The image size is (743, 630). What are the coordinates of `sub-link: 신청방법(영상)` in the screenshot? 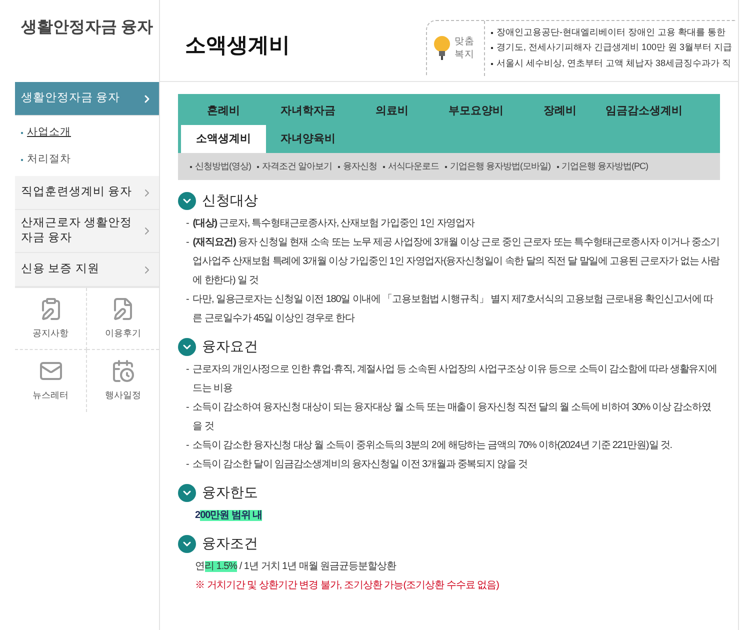 It's located at (223, 167).